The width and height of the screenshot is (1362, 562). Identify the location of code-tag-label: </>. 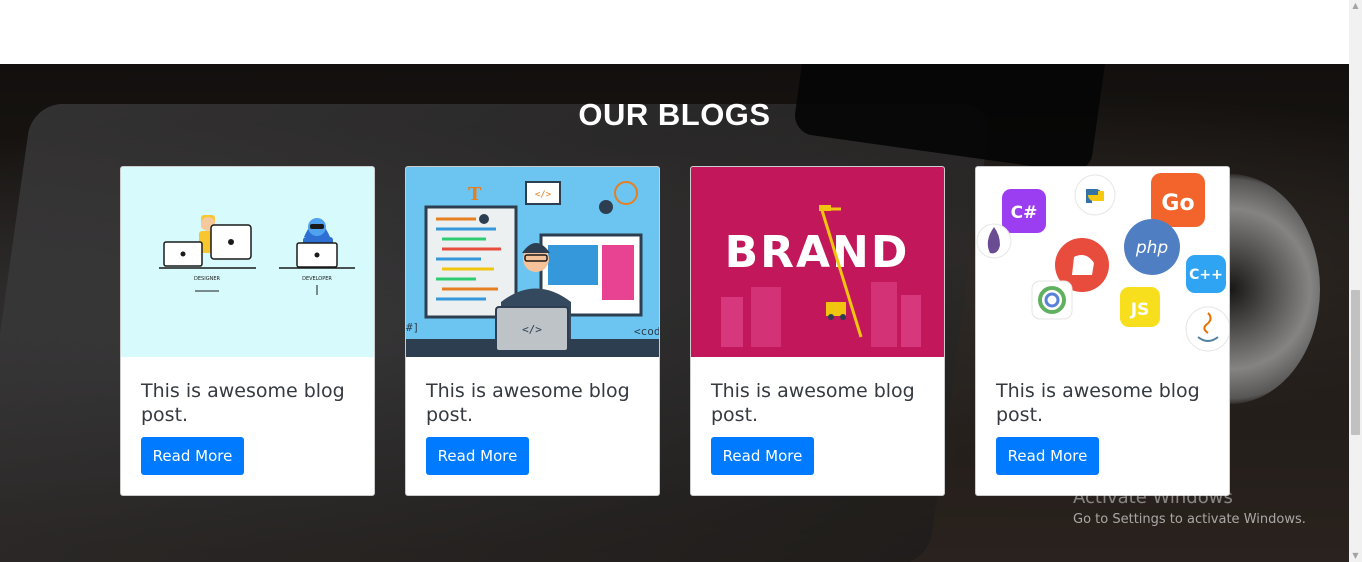
(543, 195).